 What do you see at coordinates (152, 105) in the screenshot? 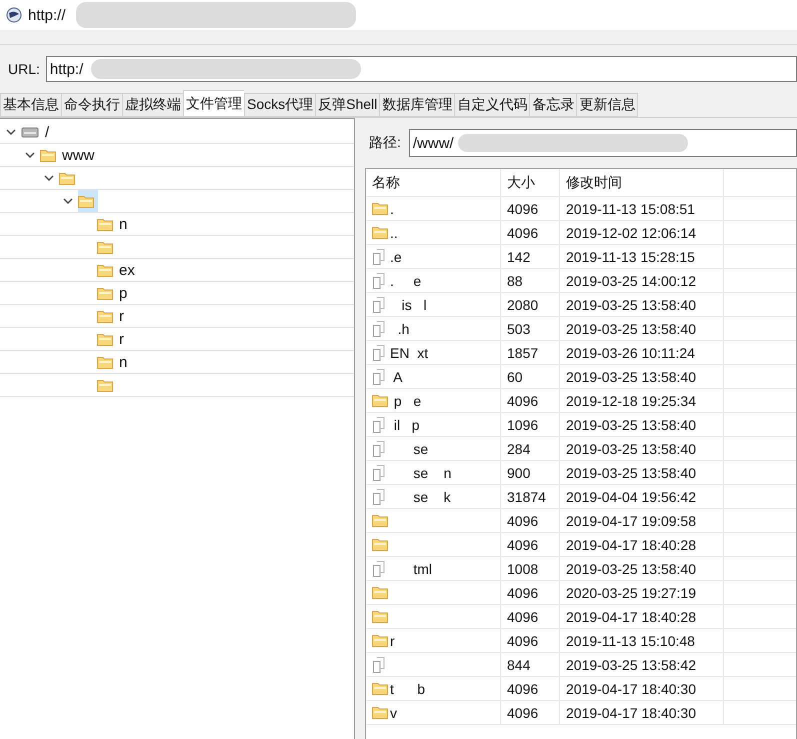
I see `tab: 虚拟终端` at bounding box center [152, 105].